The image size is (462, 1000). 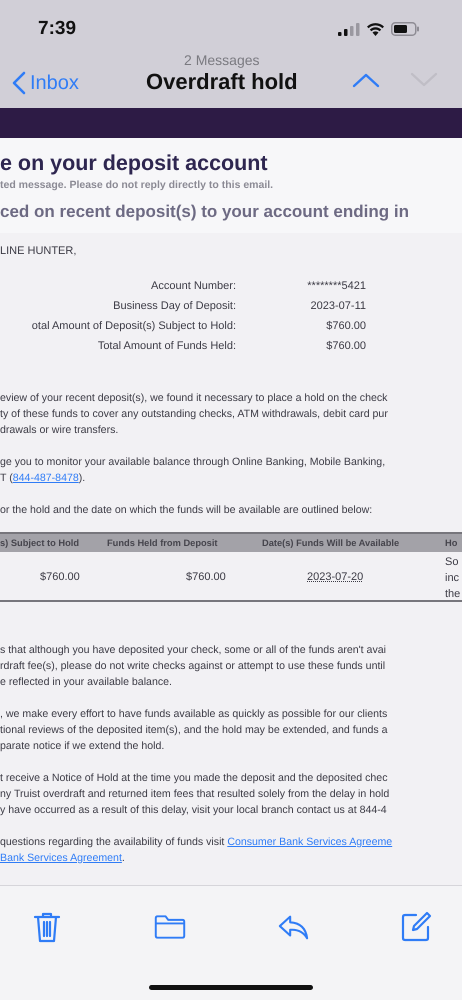 What do you see at coordinates (174, 306) in the screenshot?
I see `detail-label: Business Day of Deposit:` at bounding box center [174, 306].